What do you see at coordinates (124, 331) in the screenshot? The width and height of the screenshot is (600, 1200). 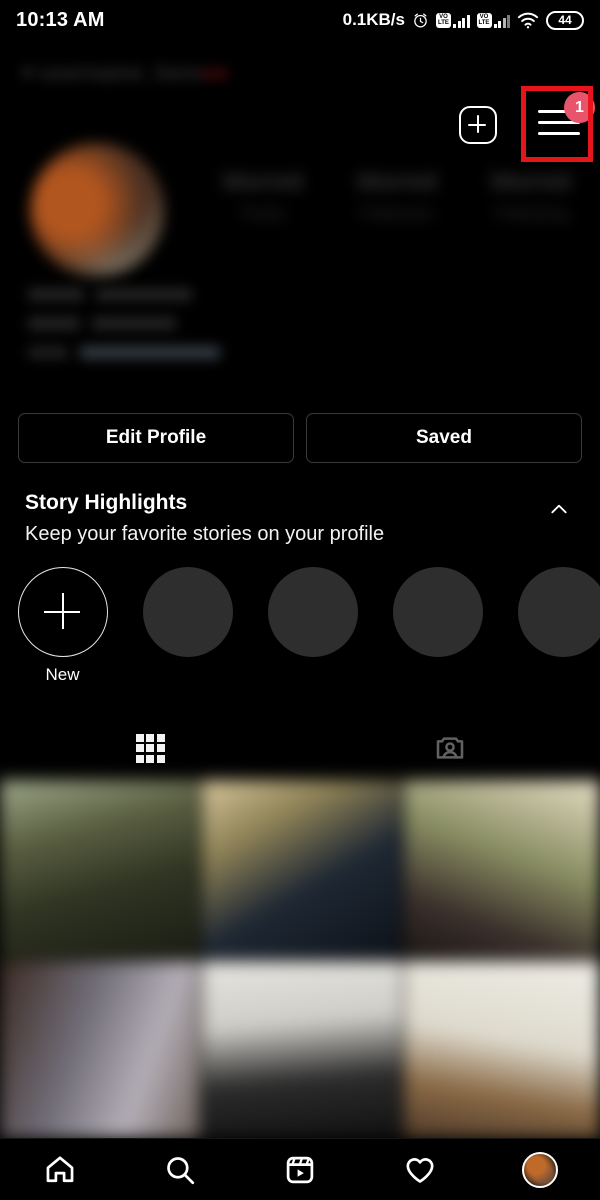 I see `profile-bio` at bounding box center [124, 331].